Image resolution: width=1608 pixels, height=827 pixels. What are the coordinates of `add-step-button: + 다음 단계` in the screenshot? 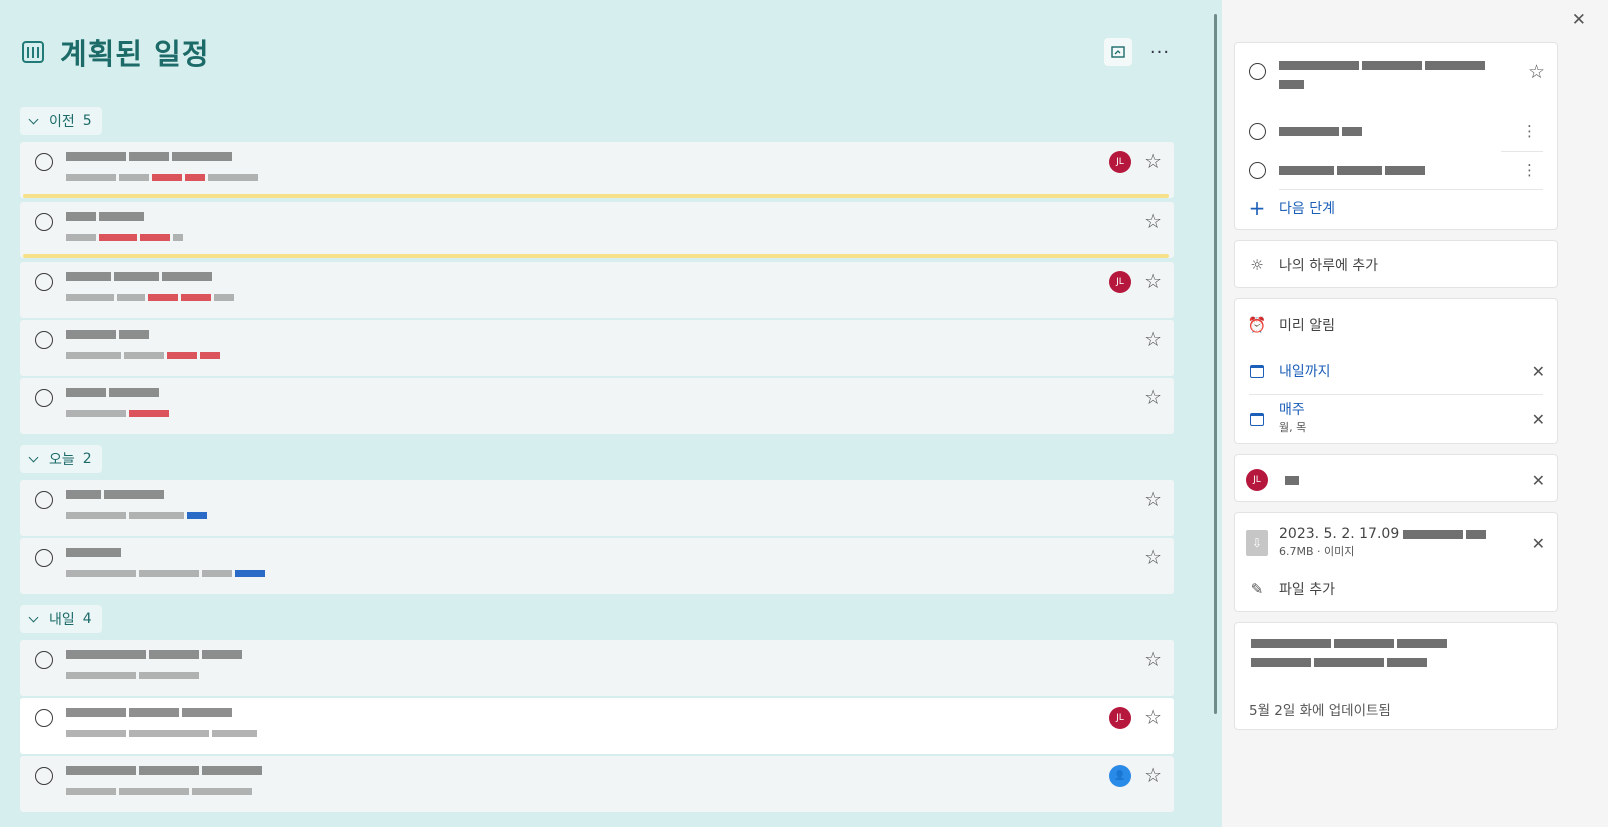 It's located at (1396, 208).